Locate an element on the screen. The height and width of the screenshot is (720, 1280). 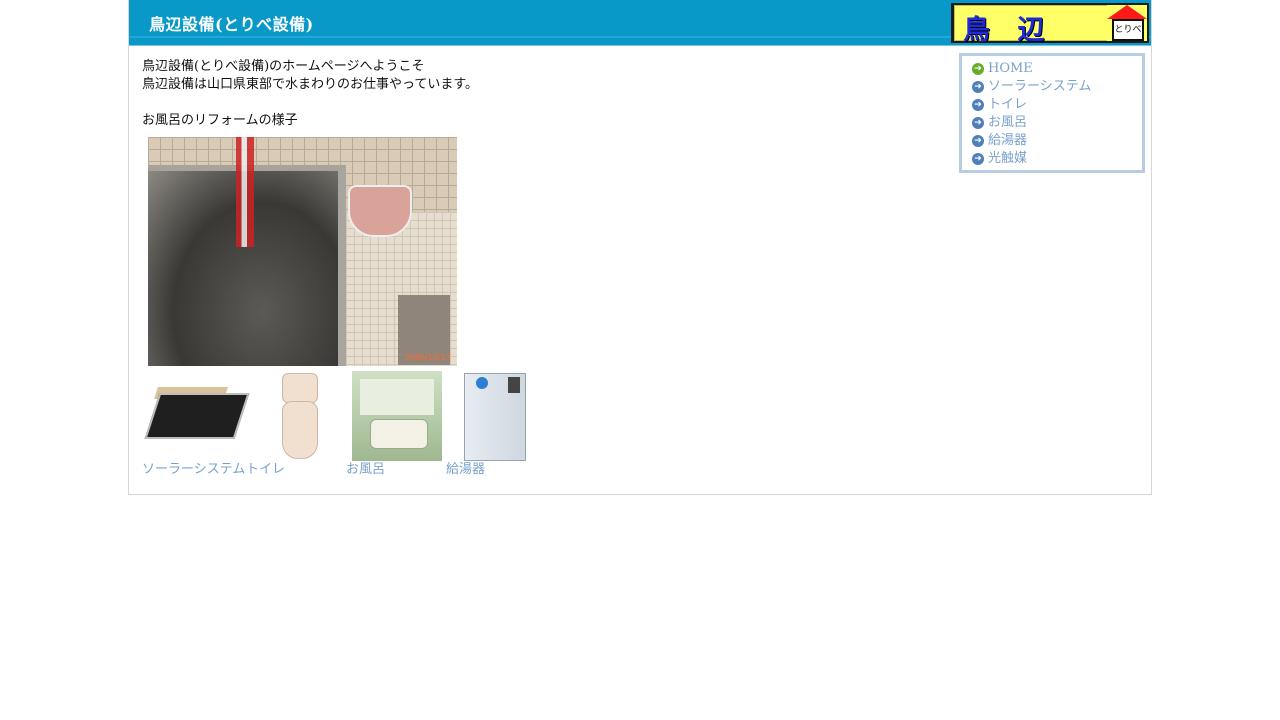
nav-list: ➔ HOME ➔ ソーラーシステム ➔ トイレ ➔ お風呂 ➔ 給湯器 ➔ 光触媒 is located at coordinates (1052, 112).